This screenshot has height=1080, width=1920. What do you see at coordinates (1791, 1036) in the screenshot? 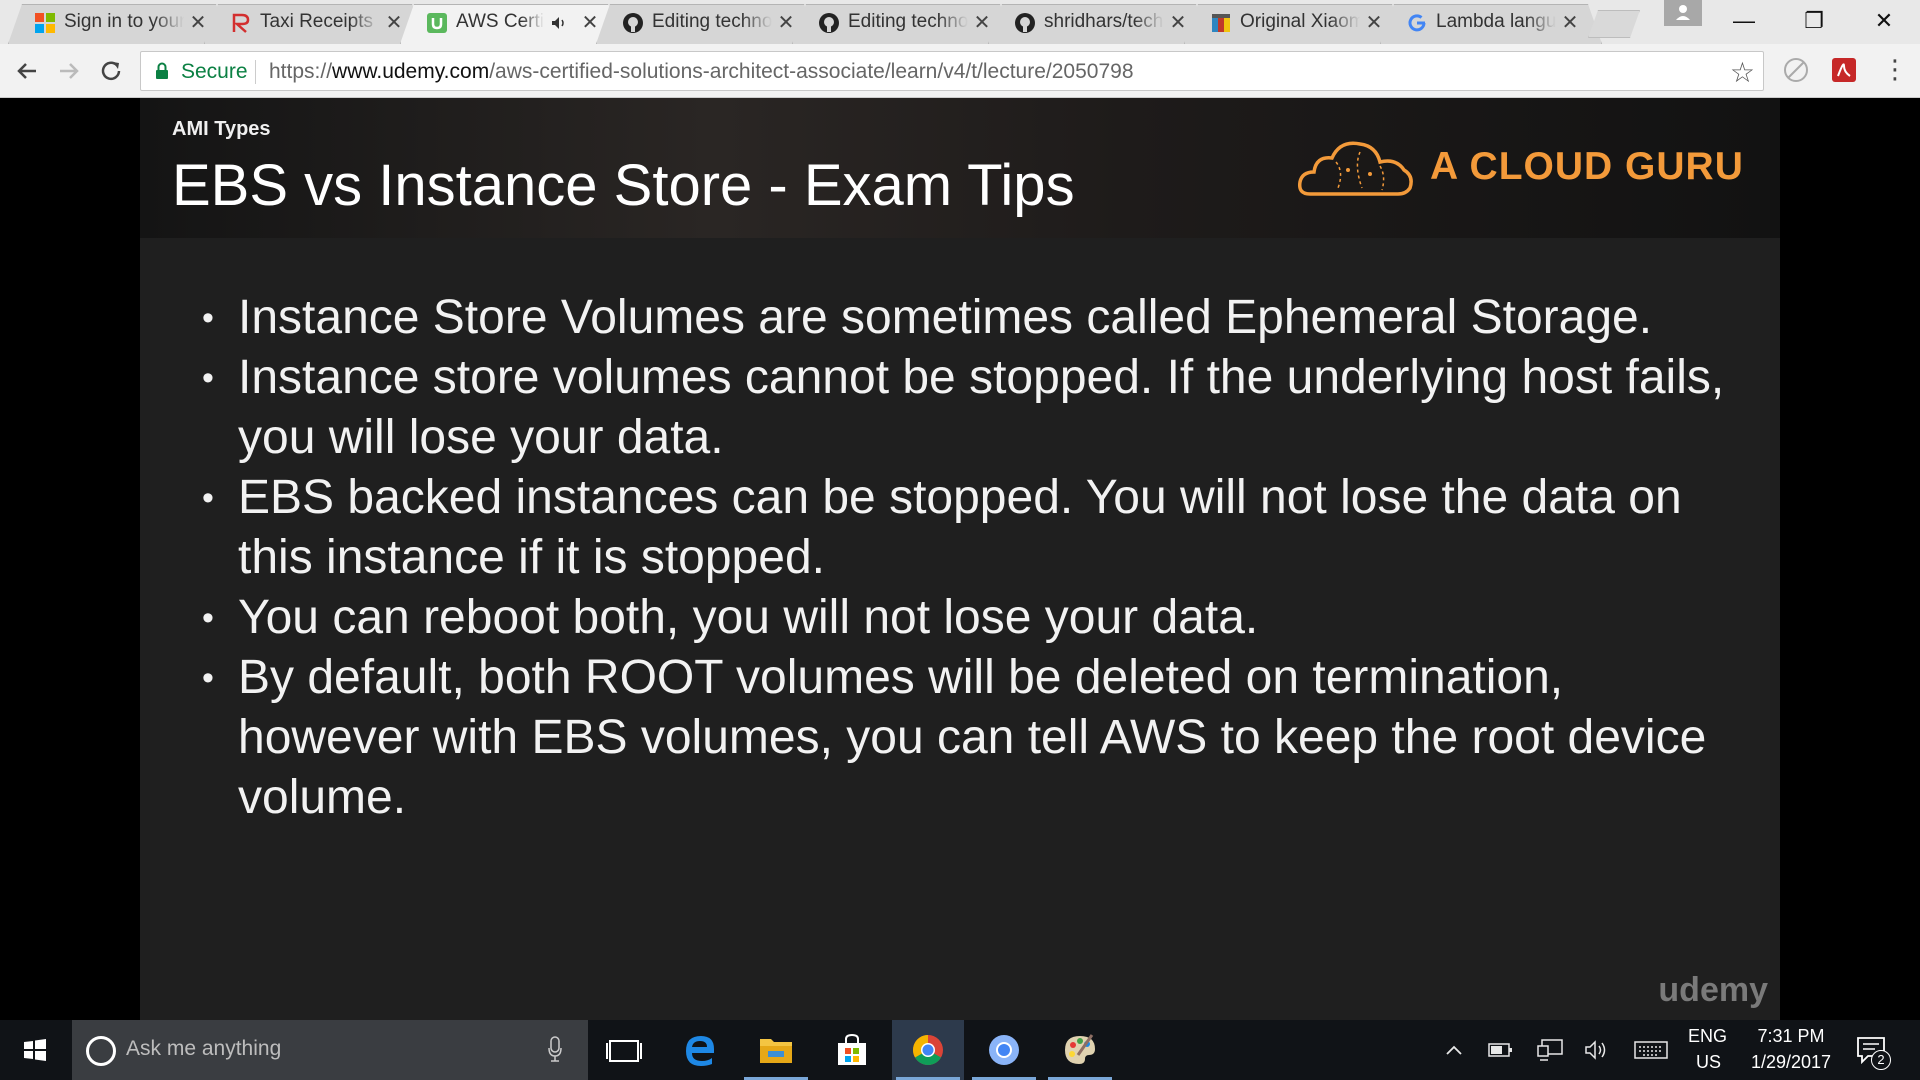
I see `clock-time: 7:31 PM` at bounding box center [1791, 1036].